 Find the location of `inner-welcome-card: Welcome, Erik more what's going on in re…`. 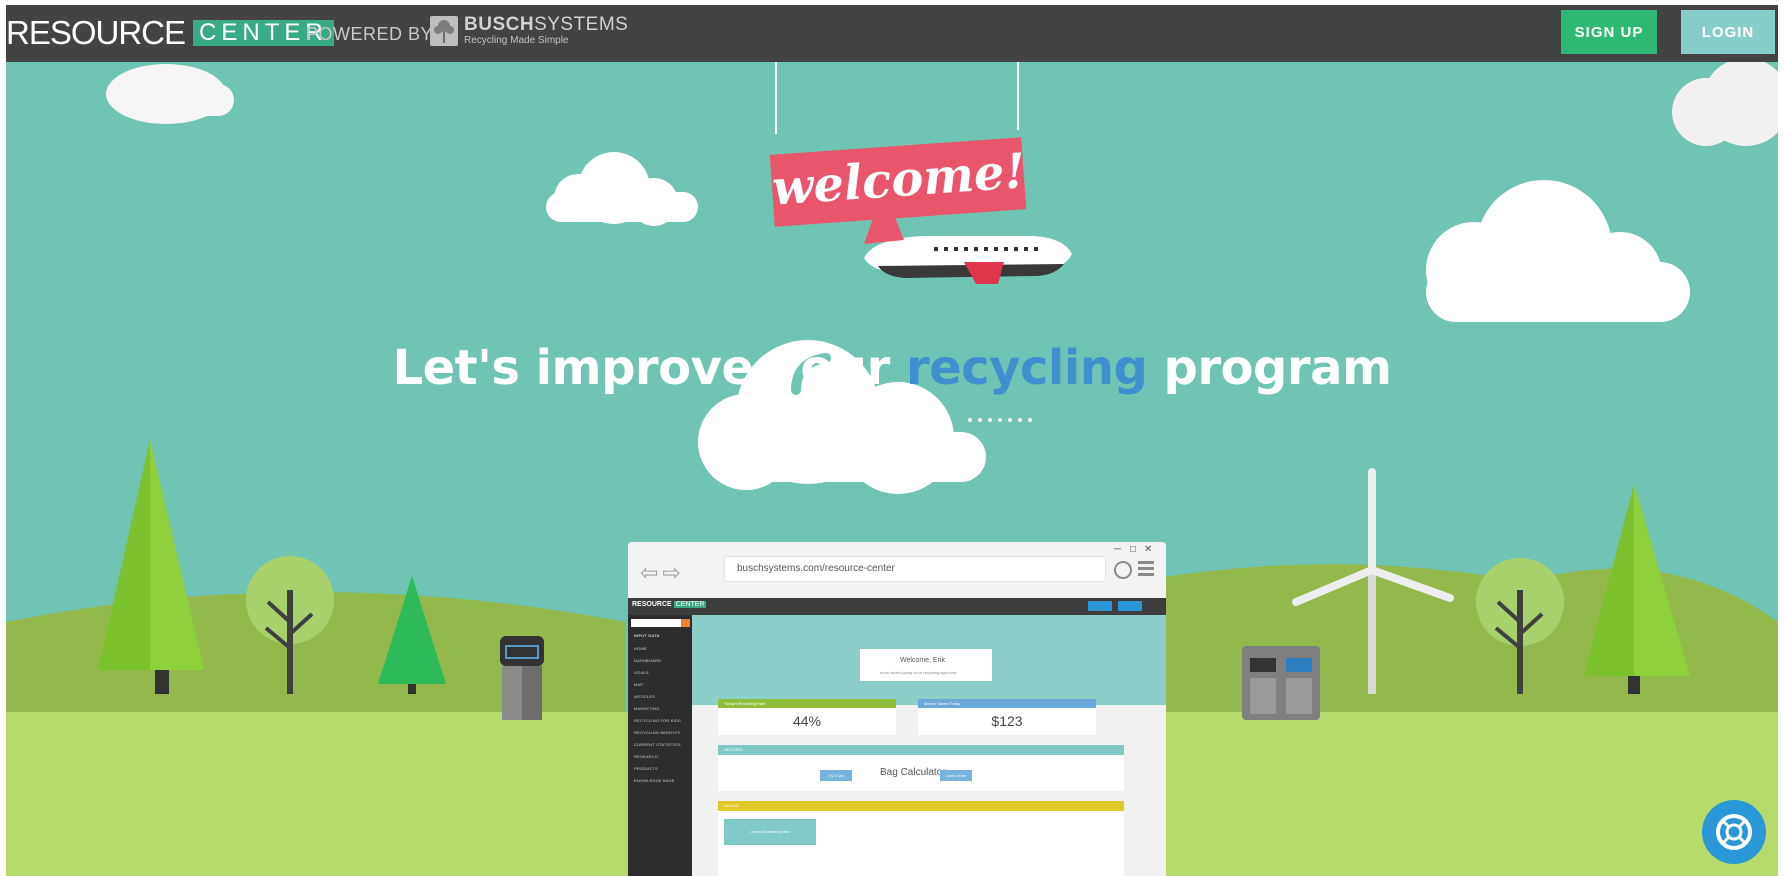

inner-welcome-card: Welcome, Erik more what's going on in re… is located at coordinates (926, 665).